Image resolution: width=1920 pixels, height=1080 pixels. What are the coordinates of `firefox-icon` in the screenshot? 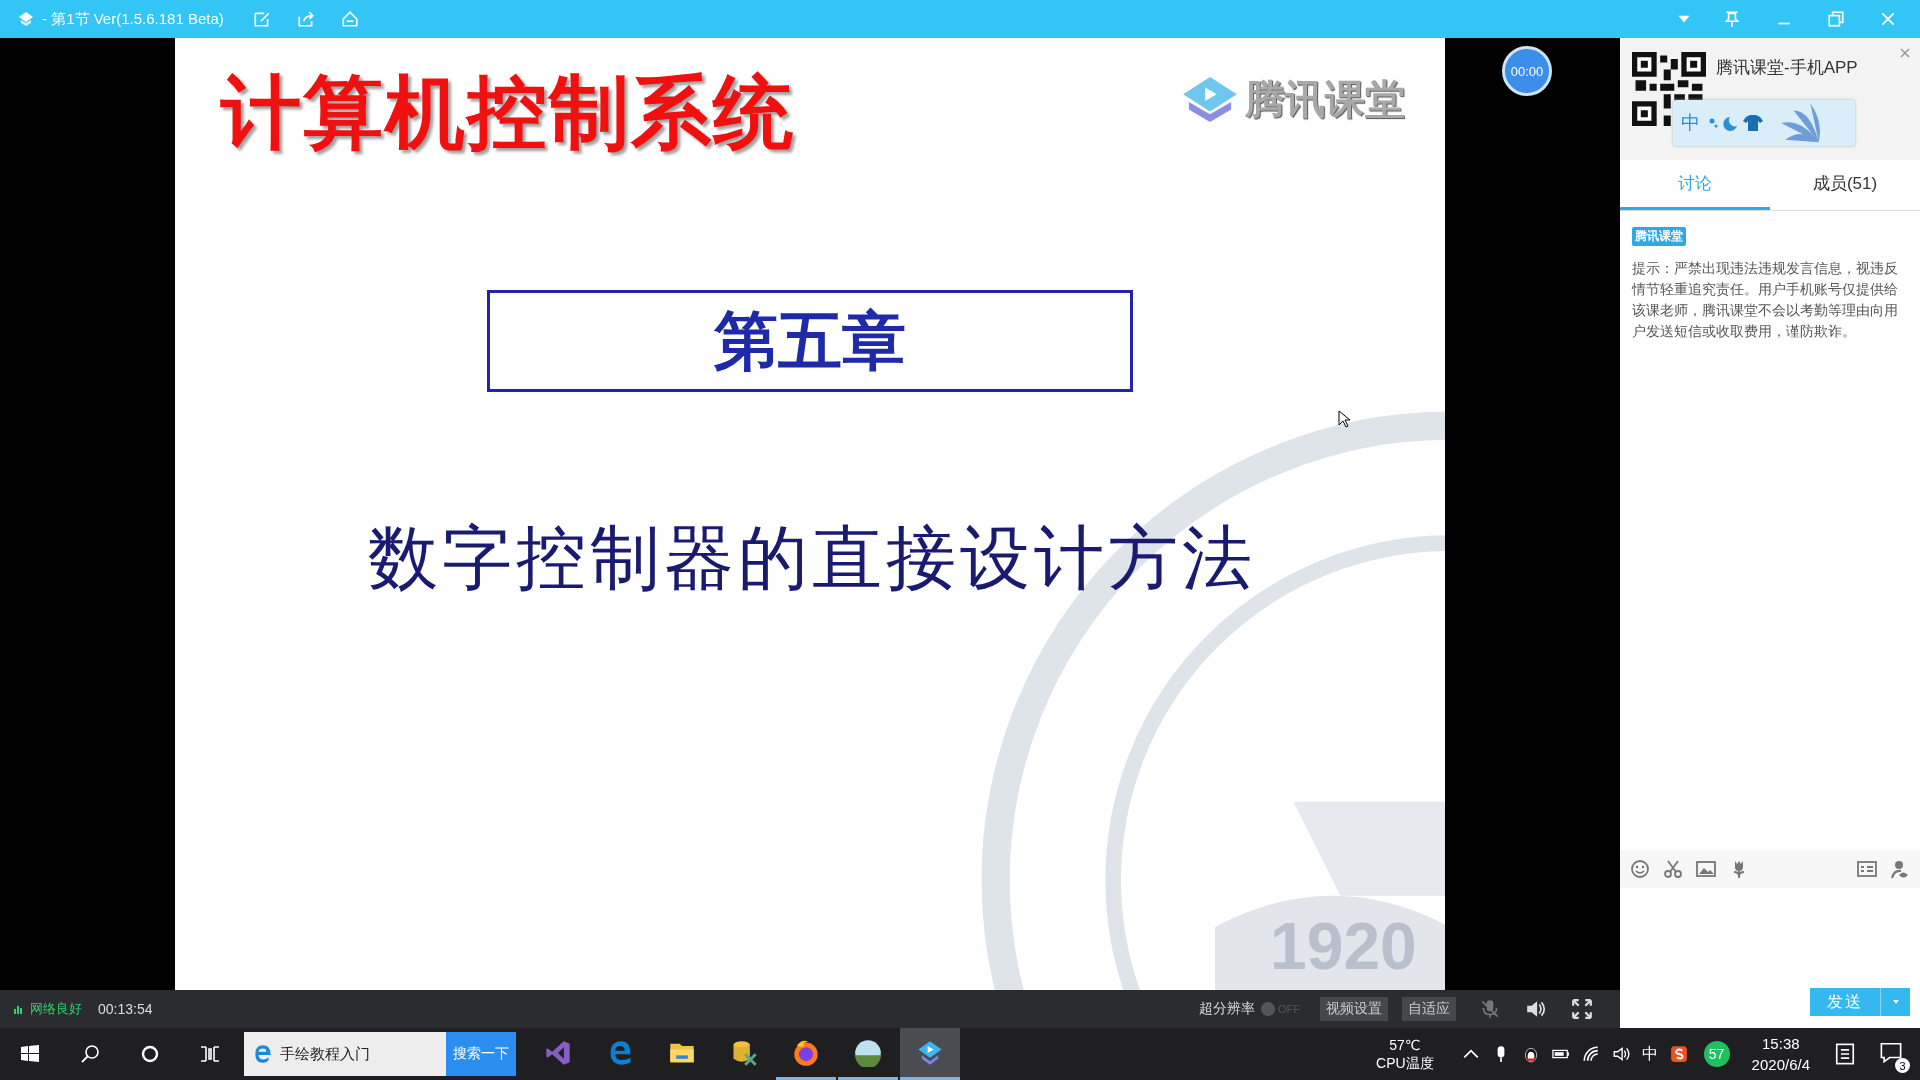 It's located at (806, 1052).